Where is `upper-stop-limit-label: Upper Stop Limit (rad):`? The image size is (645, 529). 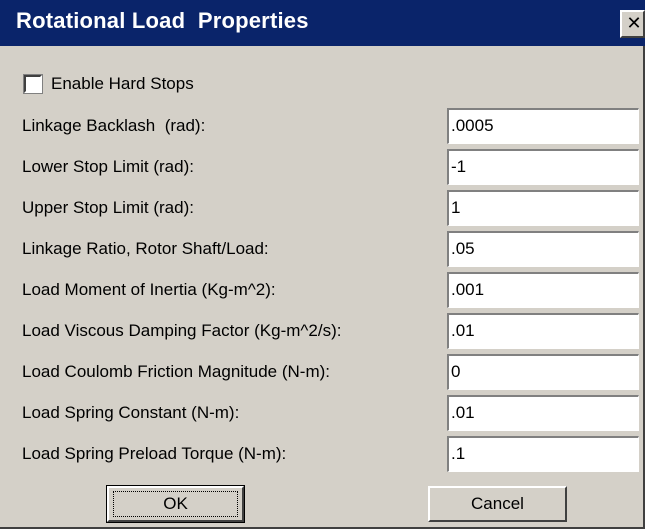 upper-stop-limit-label: Upper Stop Limit (rad): is located at coordinates (108, 207).